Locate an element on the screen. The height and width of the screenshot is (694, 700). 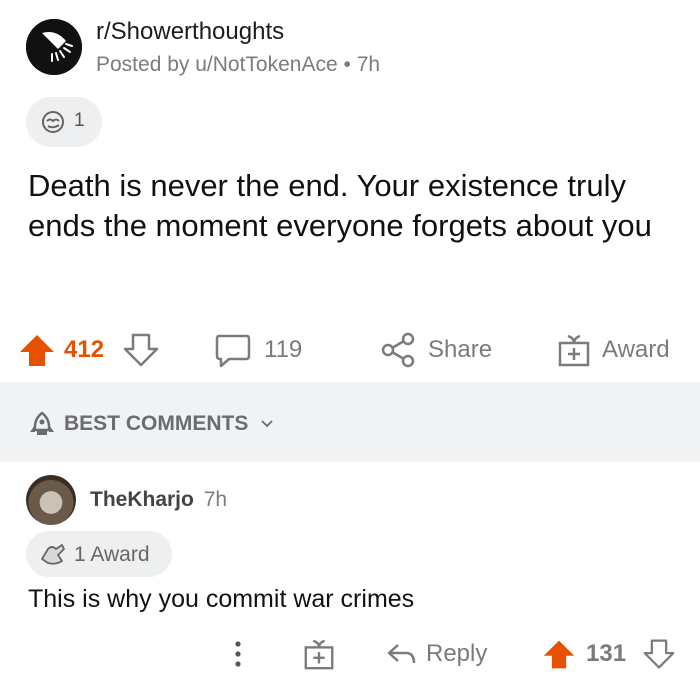
reply-button: Reply is located at coordinates (435, 654).